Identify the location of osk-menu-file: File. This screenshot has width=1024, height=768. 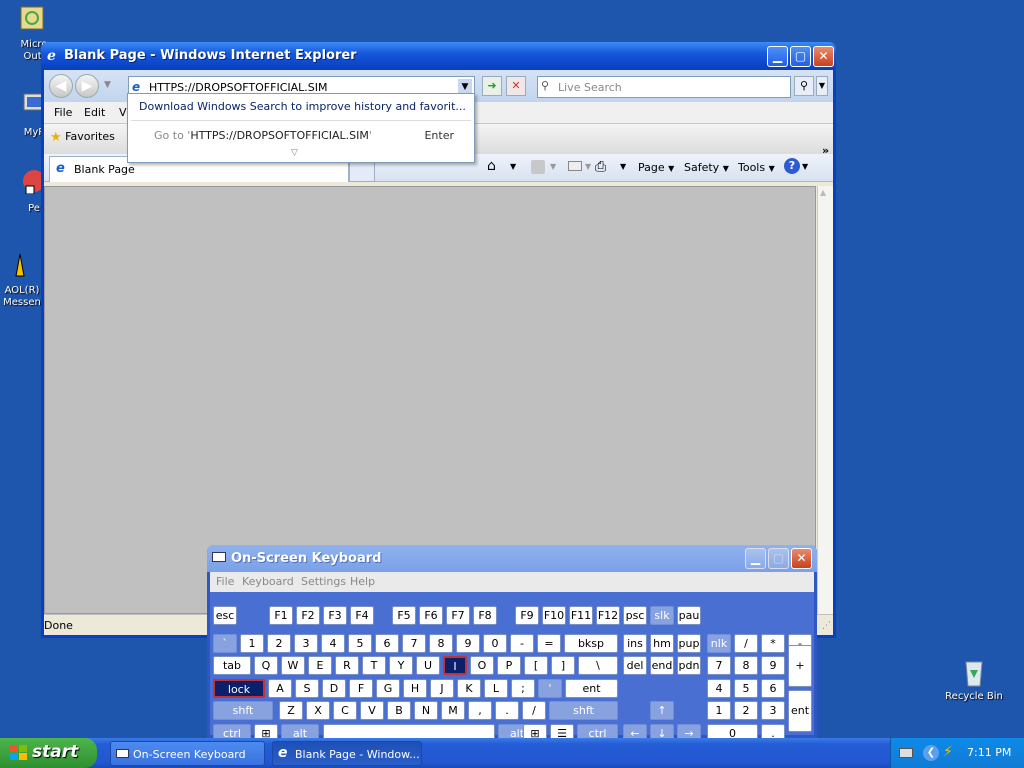
(225, 581).